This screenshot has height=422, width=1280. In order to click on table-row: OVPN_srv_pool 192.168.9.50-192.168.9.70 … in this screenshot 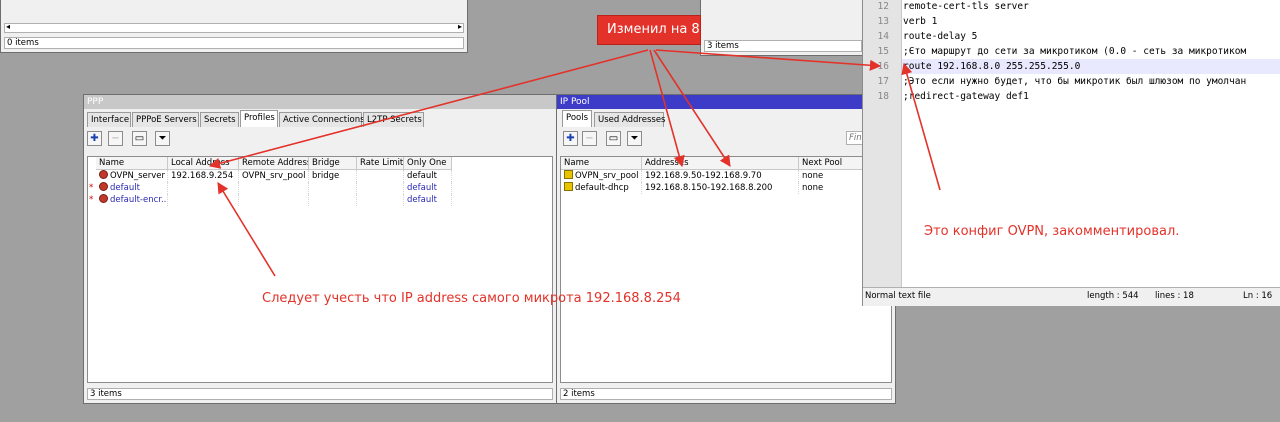, I will do `click(727, 176)`.